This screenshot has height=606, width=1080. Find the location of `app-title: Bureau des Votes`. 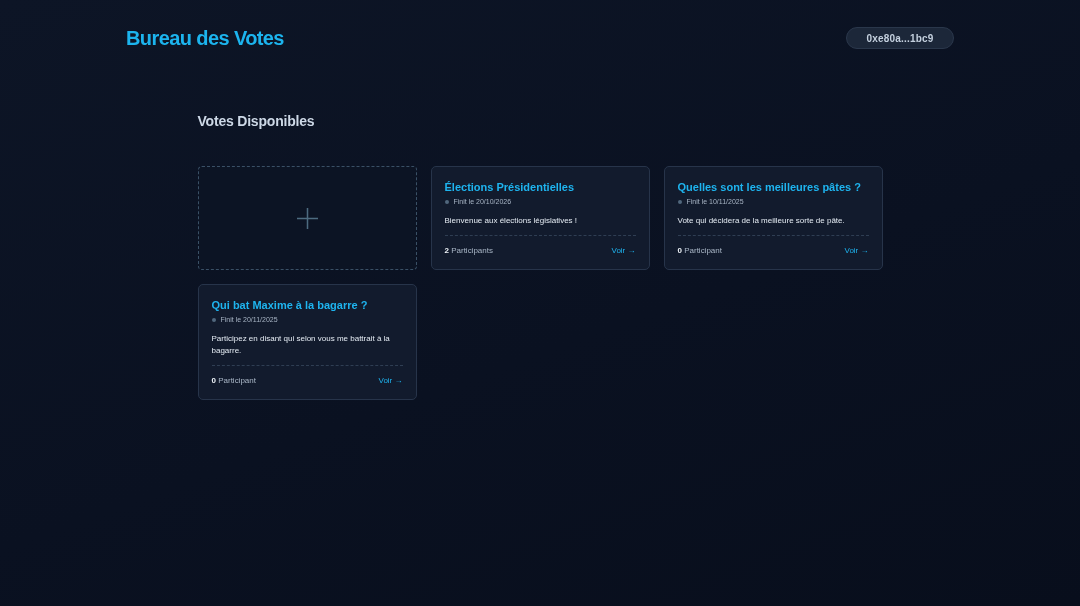

app-title: Bureau des Votes is located at coordinates (205, 38).